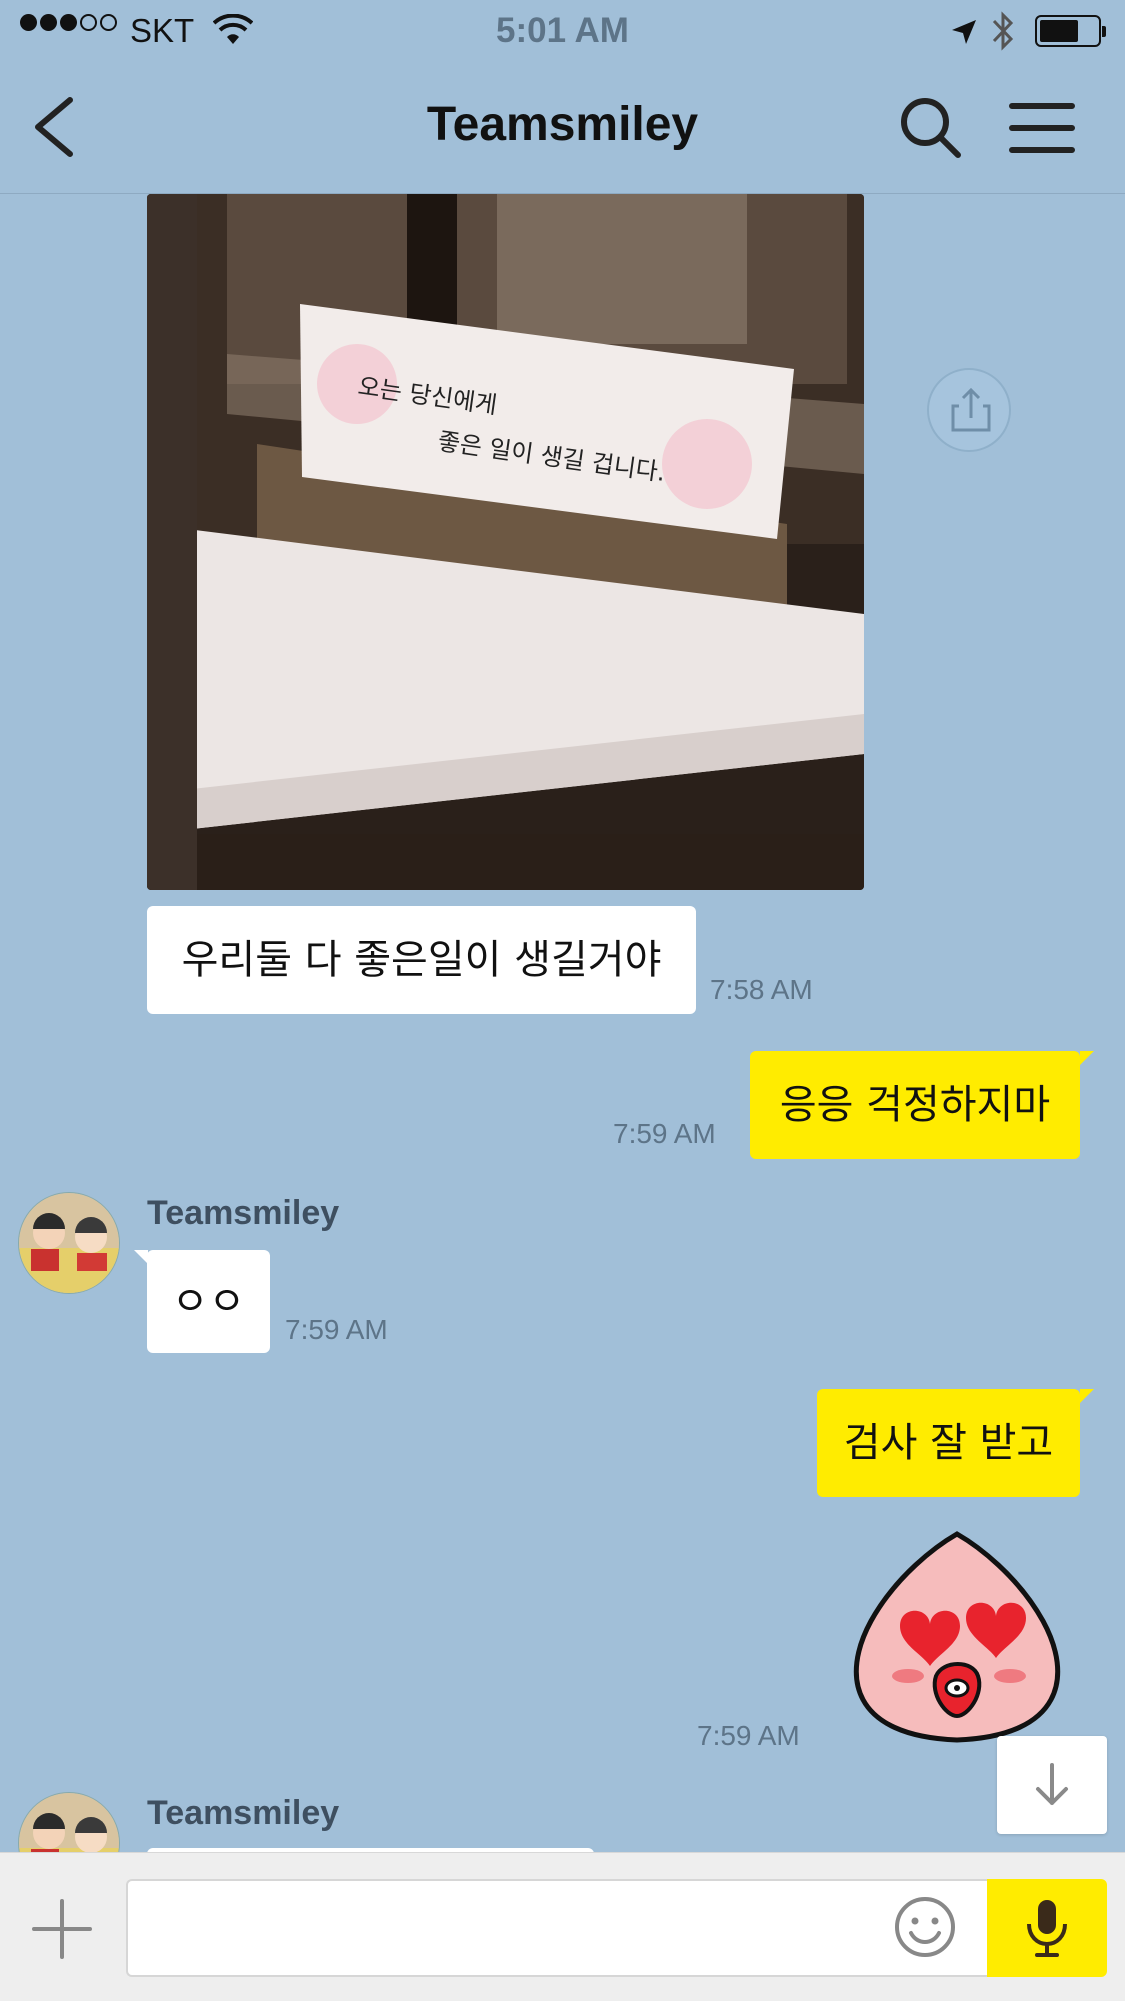 The height and width of the screenshot is (2001, 1125). I want to click on location-arrow-icon, so click(964, 34).